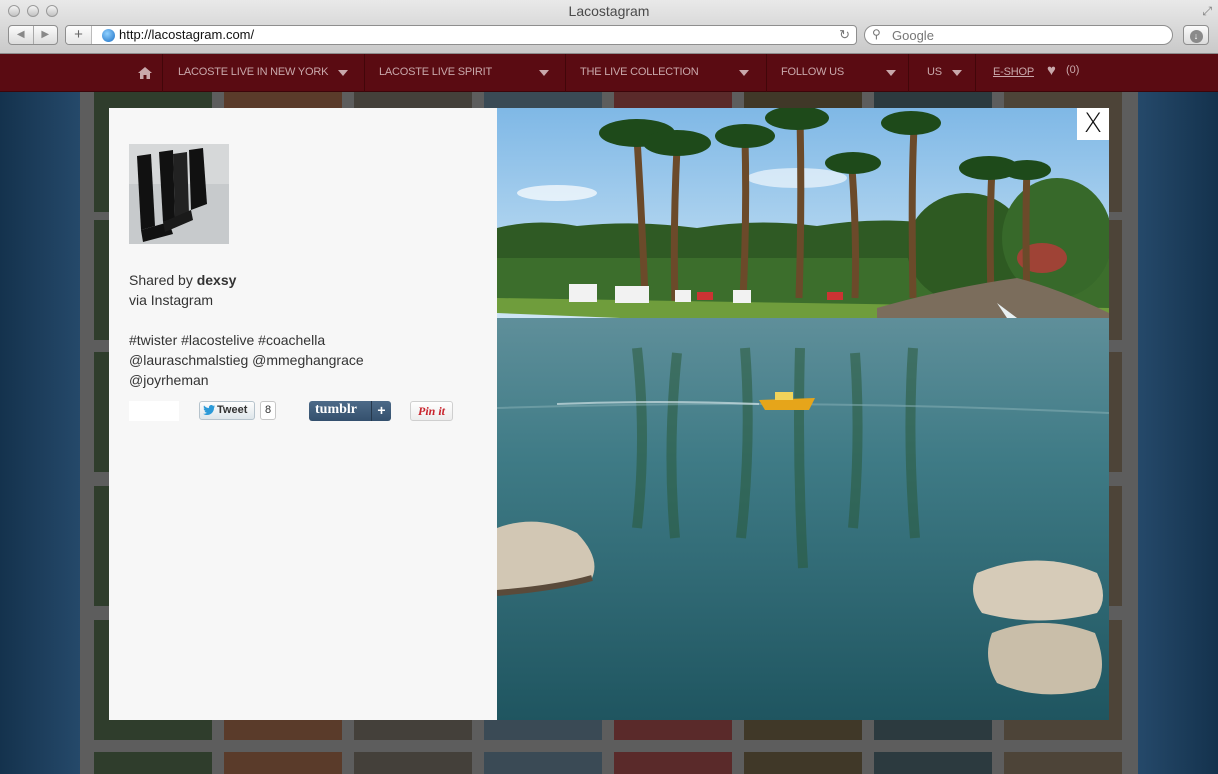  What do you see at coordinates (21, 35) in the screenshot?
I see `back-button: ◀` at bounding box center [21, 35].